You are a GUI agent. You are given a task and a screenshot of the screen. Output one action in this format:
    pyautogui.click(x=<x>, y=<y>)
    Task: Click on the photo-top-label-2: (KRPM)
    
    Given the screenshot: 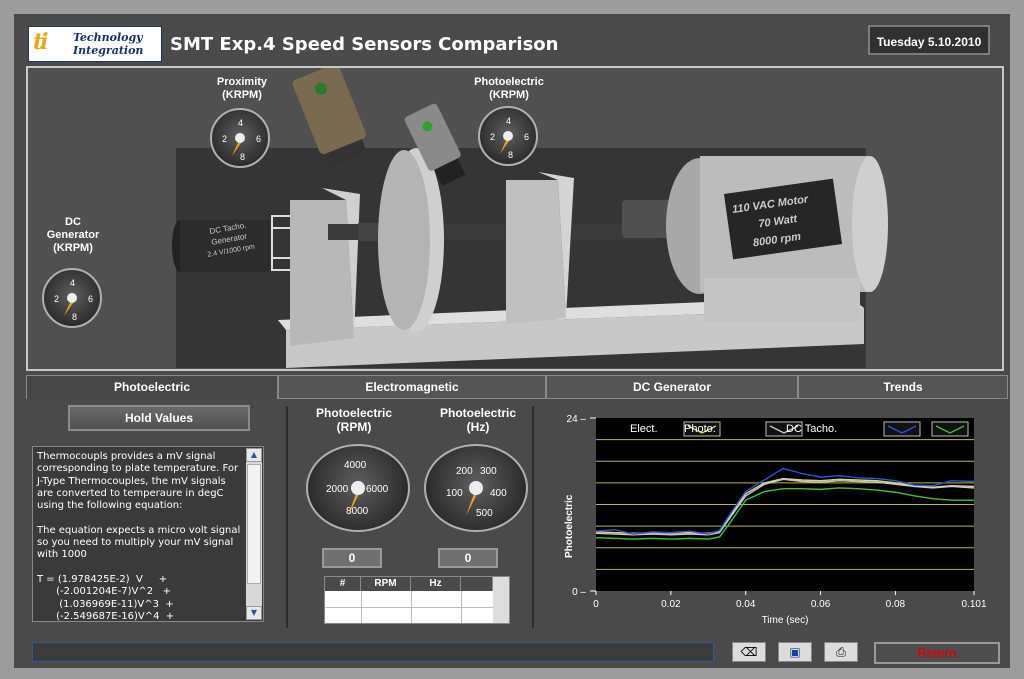 What is the action you would take?
    pyautogui.click(x=509, y=95)
    